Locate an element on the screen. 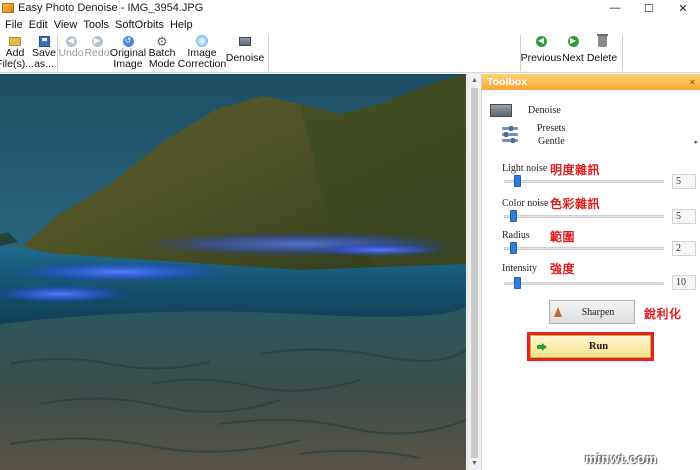  intensity-track is located at coordinates (584, 283).